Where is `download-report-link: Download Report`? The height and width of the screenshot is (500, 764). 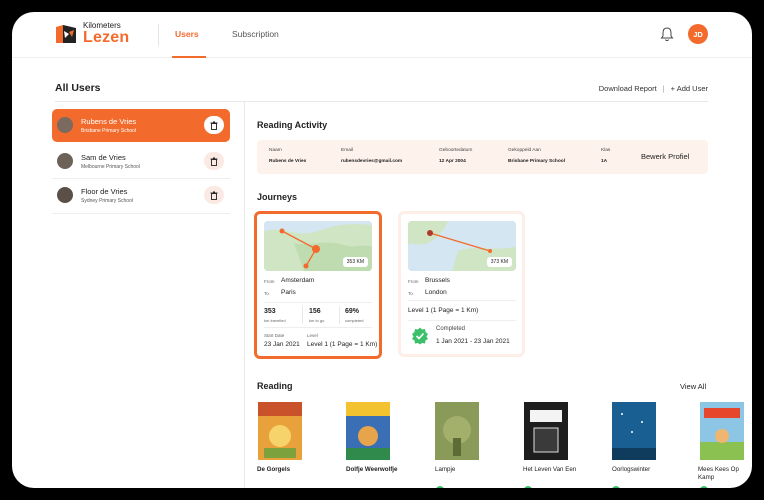
download-report-link: Download Report is located at coordinates (628, 88).